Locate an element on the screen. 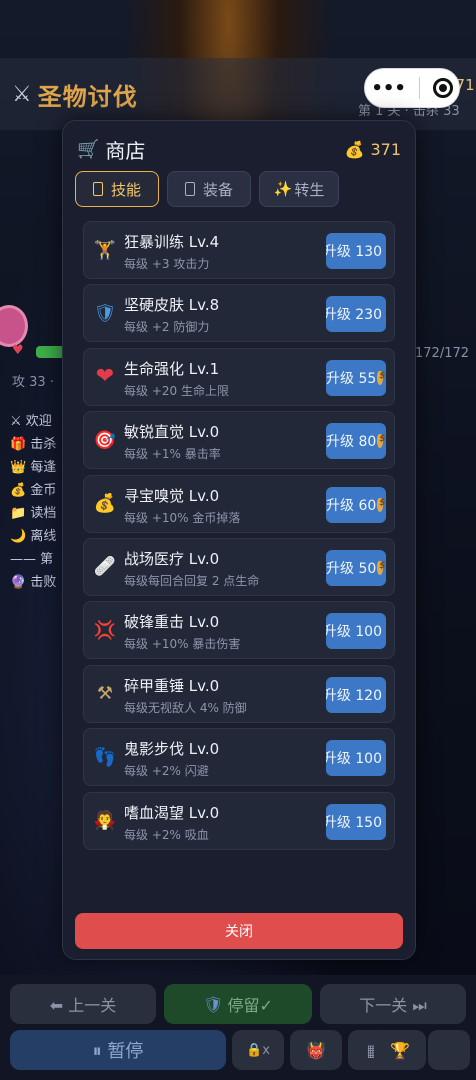  crossed-swords-icon: ⚔ is located at coordinates (22, 94).